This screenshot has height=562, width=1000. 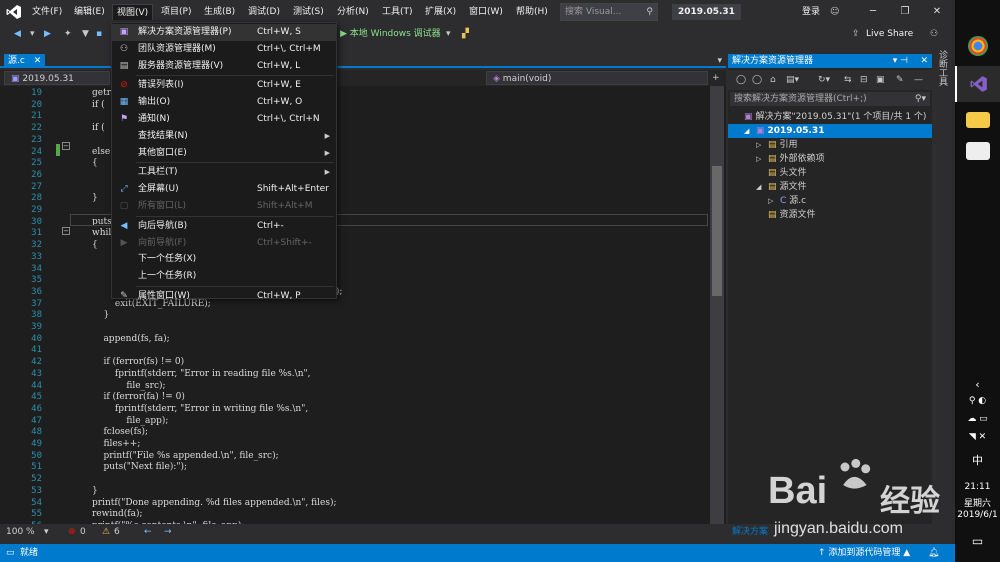 I want to click on menu-item: 编辑(E), so click(x=89, y=12).